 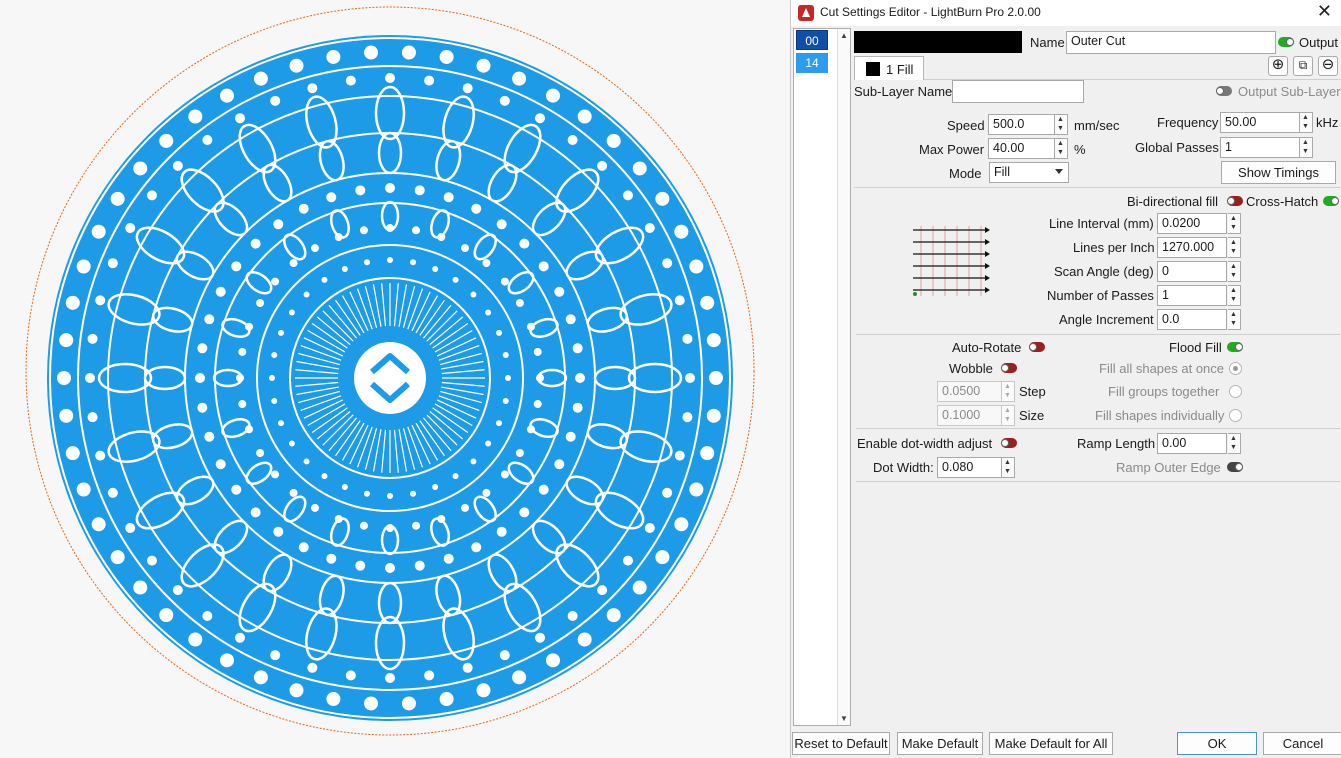 What do you see at coordinates (1009, 443) in the screenshot?
I see `dot-adjust-toggle` at bounding box center [1009, 443].